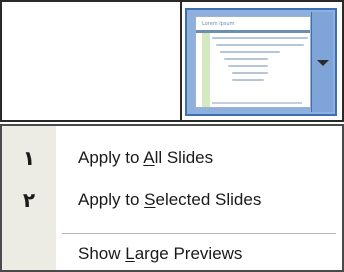  I want to click on menu-item-apply-selected: ٢ Apply to Selected Slides, so click(172, 200).